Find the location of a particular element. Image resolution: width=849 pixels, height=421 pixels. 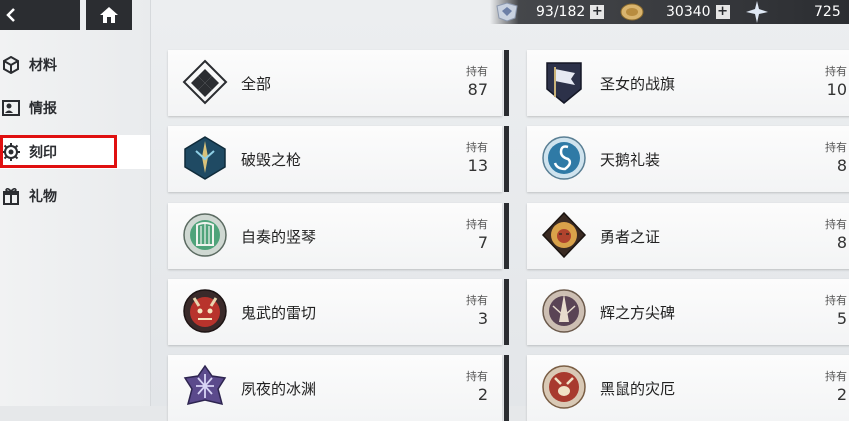

sidebar-item-label: 情报 is located at coordinates (43, 108).